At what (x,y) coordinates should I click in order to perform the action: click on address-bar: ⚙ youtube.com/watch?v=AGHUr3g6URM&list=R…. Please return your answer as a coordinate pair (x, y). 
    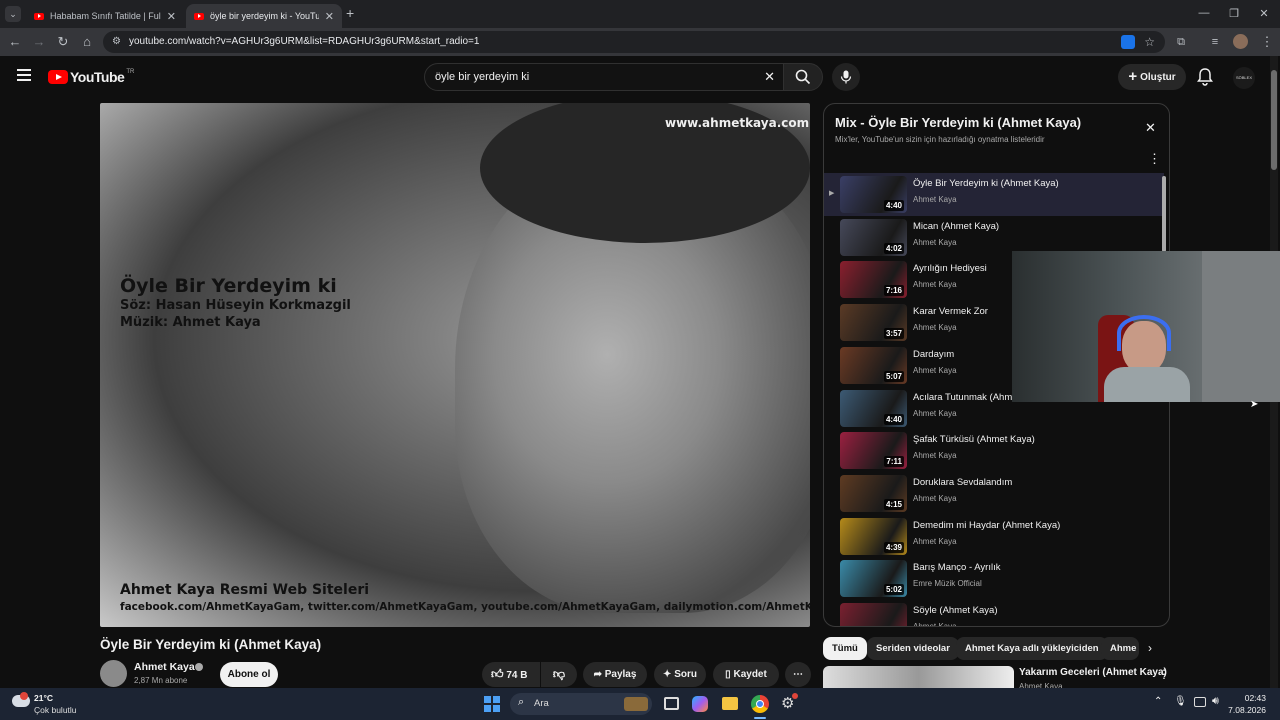
    Looking at the image, I should click on (634, 42).